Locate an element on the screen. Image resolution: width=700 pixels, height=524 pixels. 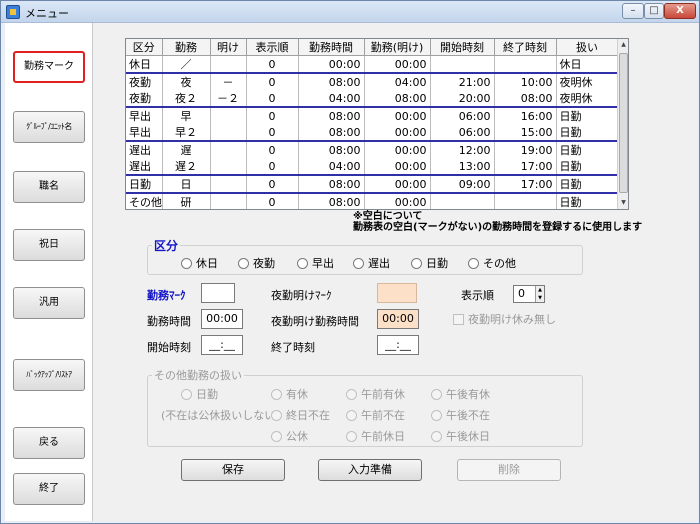
radio-gogo-kyujitsu: 午後休日 is located at coordinates (460, 436).